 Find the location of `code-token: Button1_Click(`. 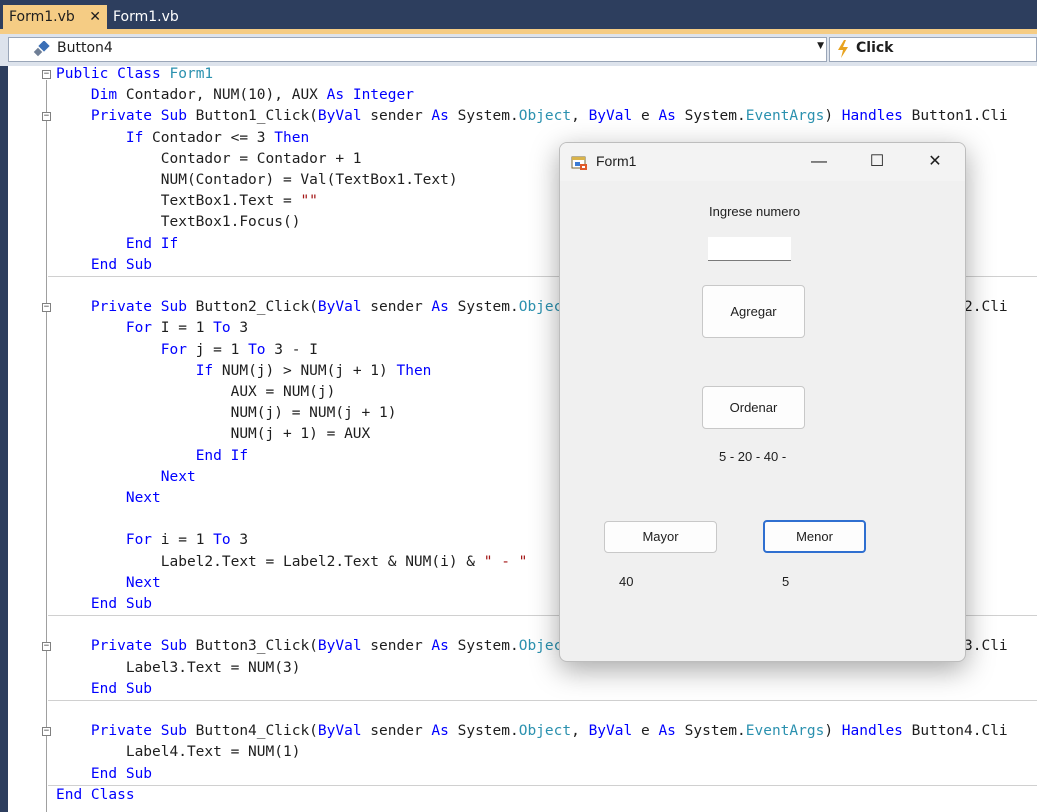

code-token: Button1_Click( is located at coordinates (252, 116).